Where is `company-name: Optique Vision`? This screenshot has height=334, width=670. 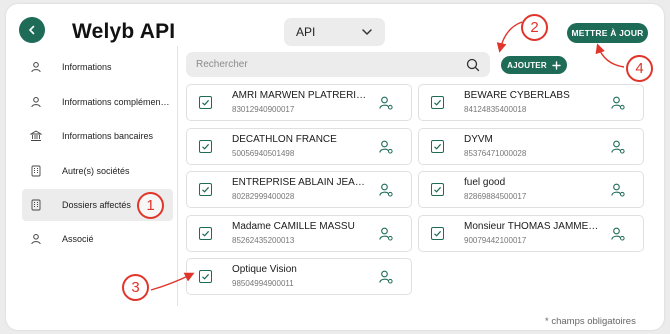
company-name: Optique Vision is located at coordinates (264, 269).